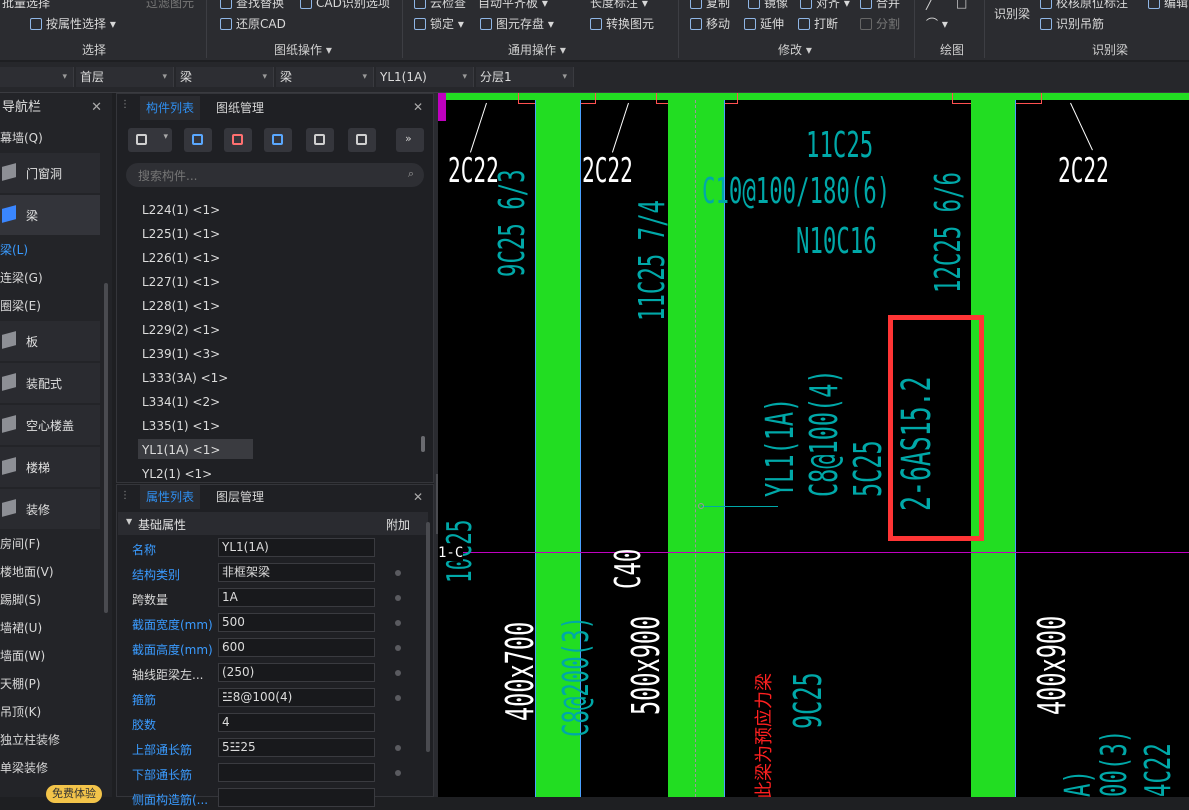  Describe the element at coordinates (170, 497) in the screenshot. I see `tab-property-list: 属性列表` at that location.